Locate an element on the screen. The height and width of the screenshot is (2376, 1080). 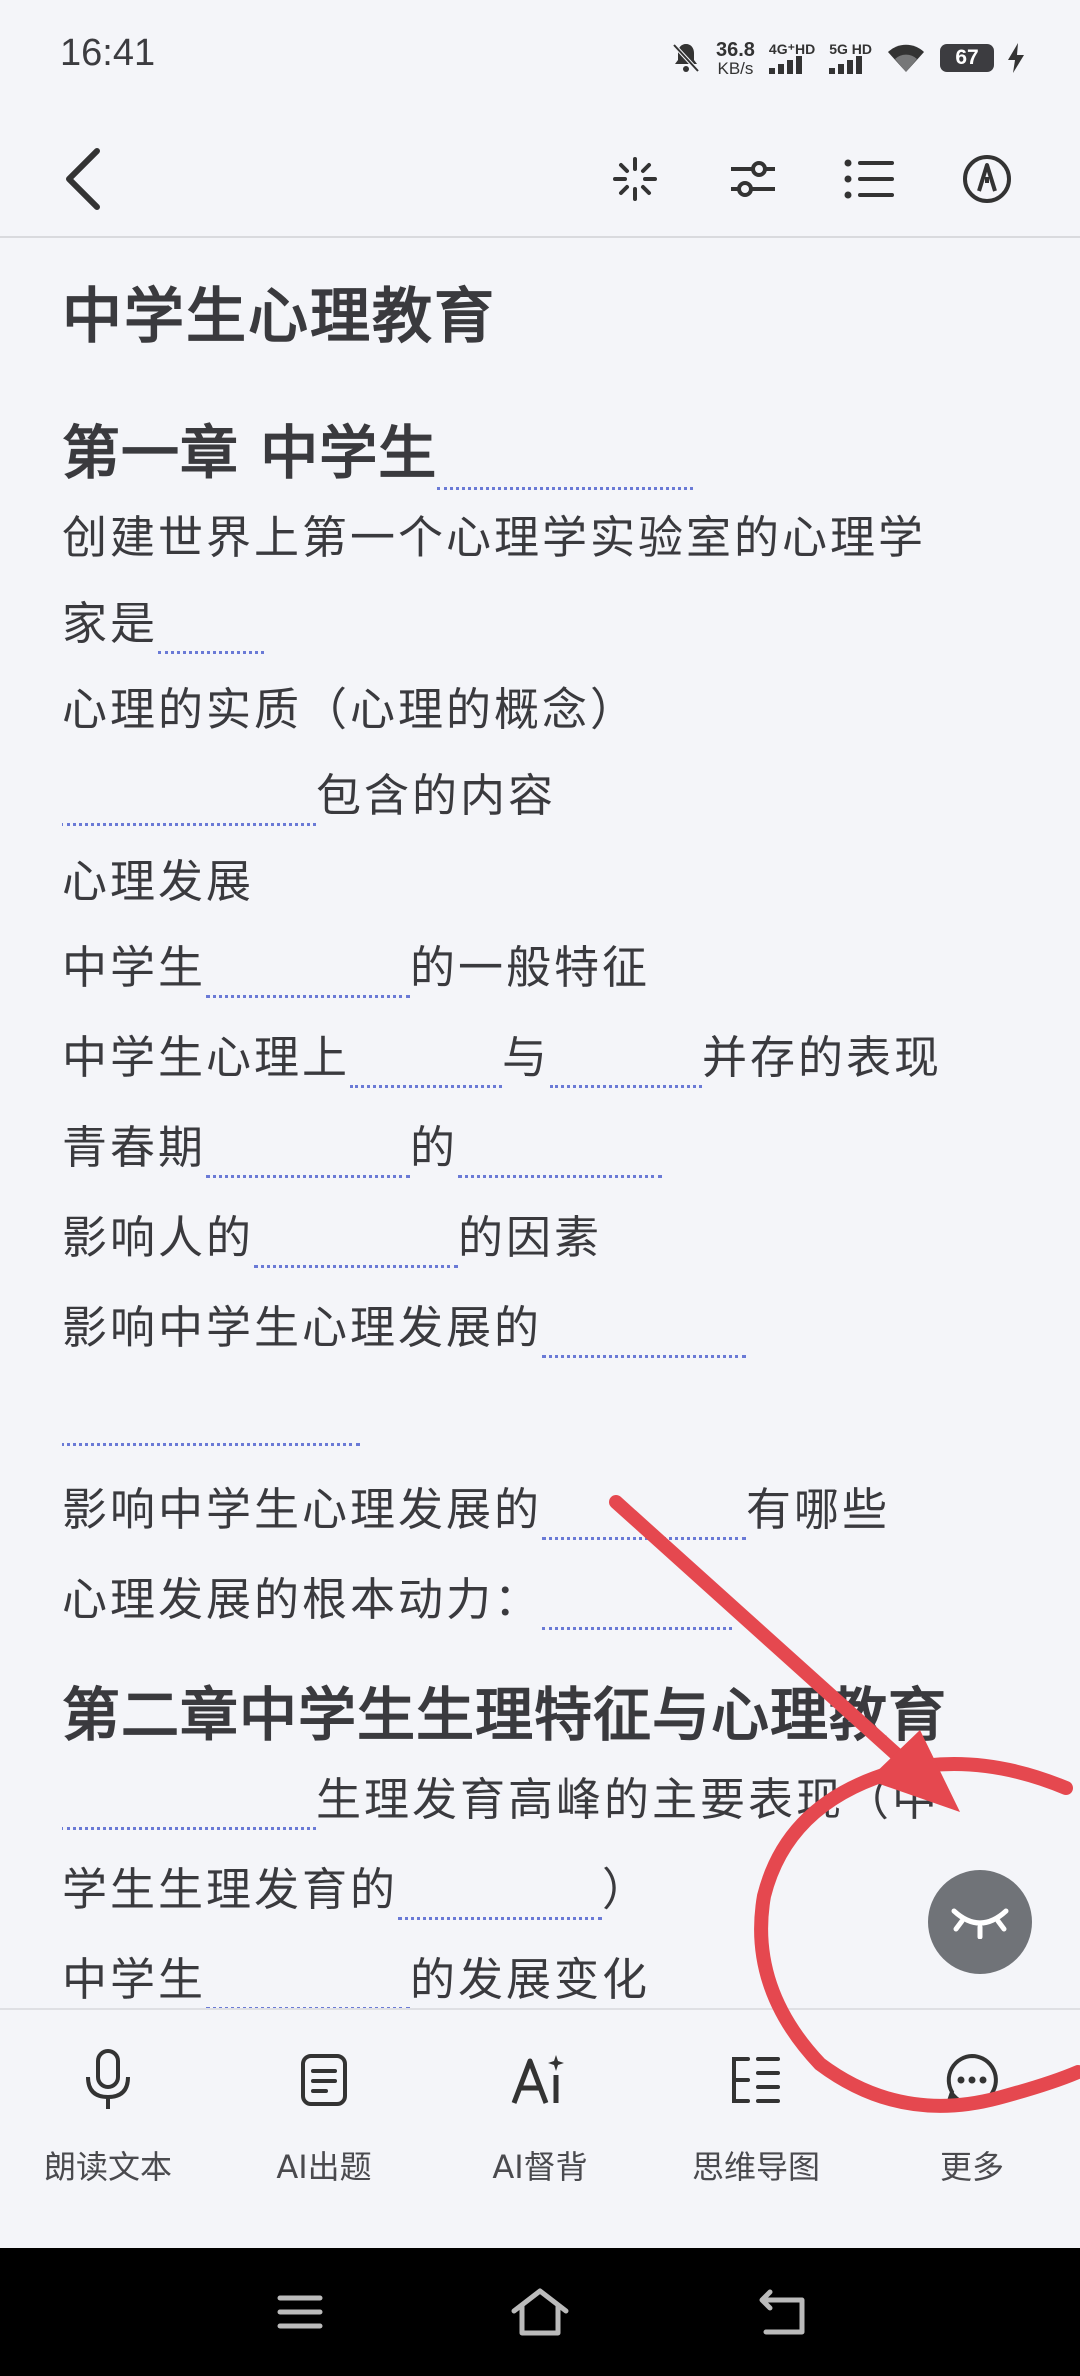
text-line: 影响中学生心理发展的 有哪些 is located at coordinates (476, 1510).